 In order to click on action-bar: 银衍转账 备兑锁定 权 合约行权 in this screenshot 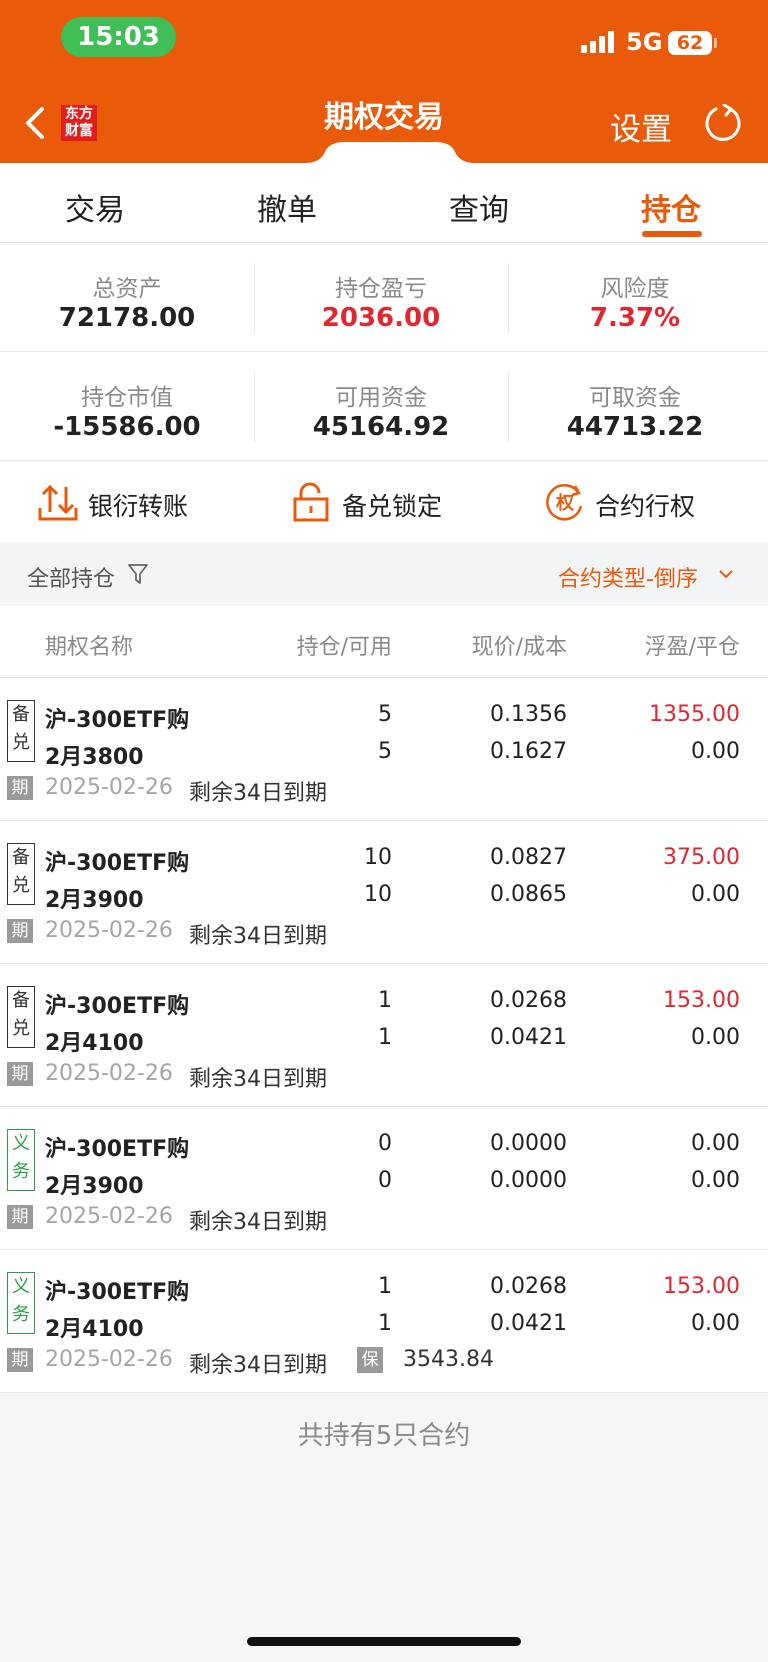, I will do `click(384, 502)`.